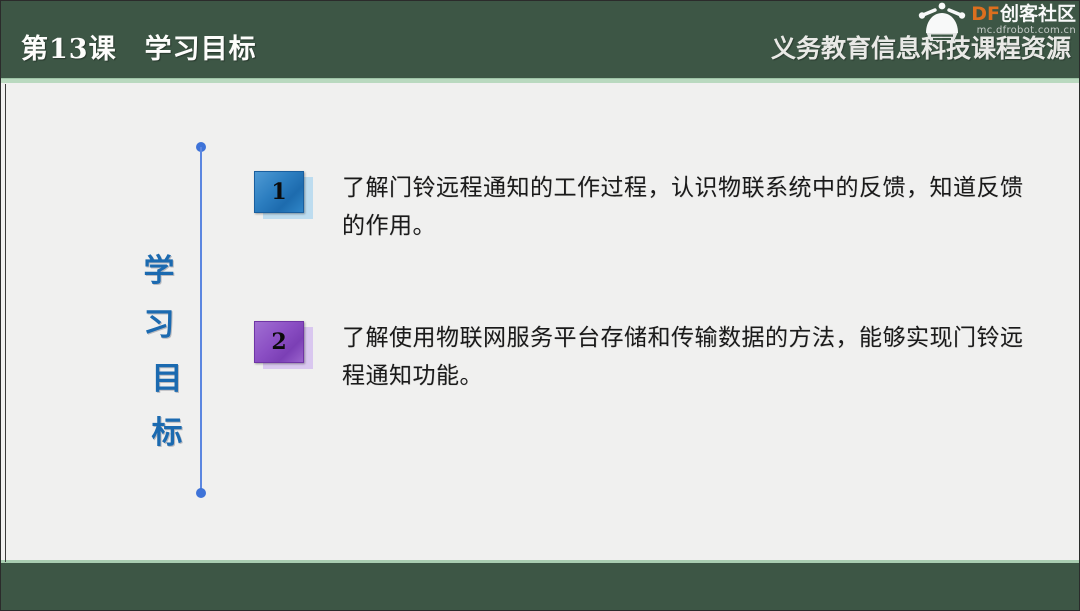 This screenshot has height=611, width=1080. I want to click on vertical-heading-char-4: 标, so click(167, 433).